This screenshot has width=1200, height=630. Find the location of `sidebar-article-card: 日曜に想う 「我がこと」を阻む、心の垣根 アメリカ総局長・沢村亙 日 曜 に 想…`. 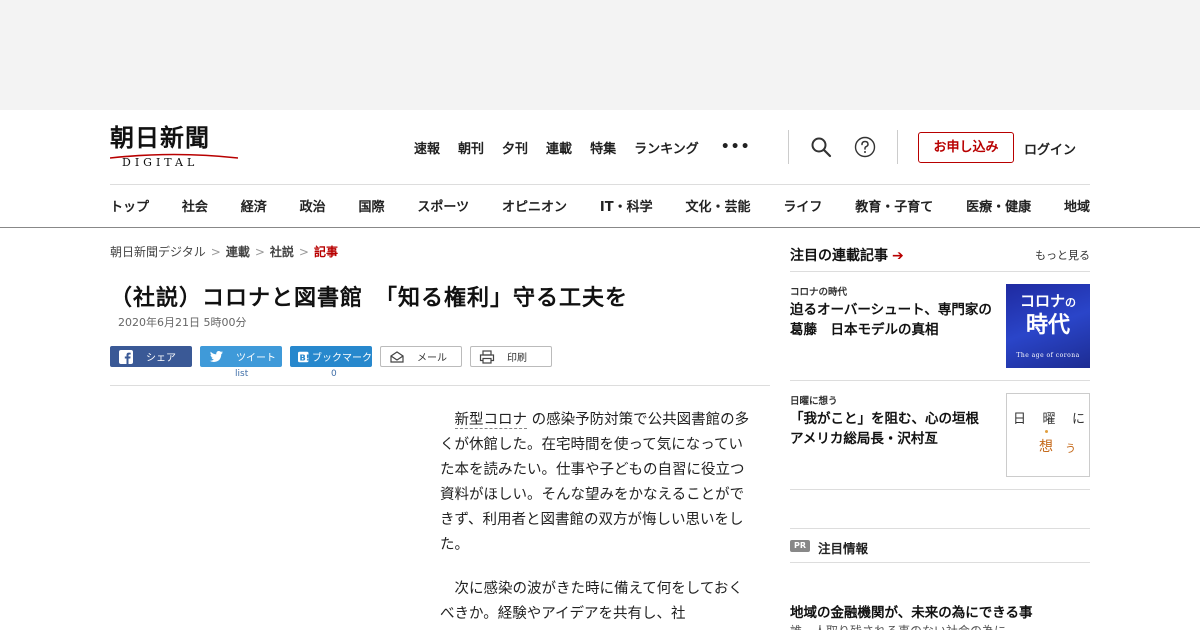

sidebar-article-card: 日曜に想う 「我がこと」を阻む、心の垣根 アメリカ総局長・沢村亙 日 曜 に 想… is located at coordinates (940, 435).